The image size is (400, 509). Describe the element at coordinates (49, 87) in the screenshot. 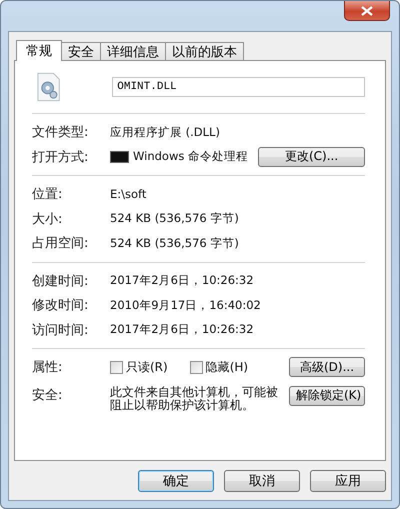

I see `gear-file-icon` at that location.